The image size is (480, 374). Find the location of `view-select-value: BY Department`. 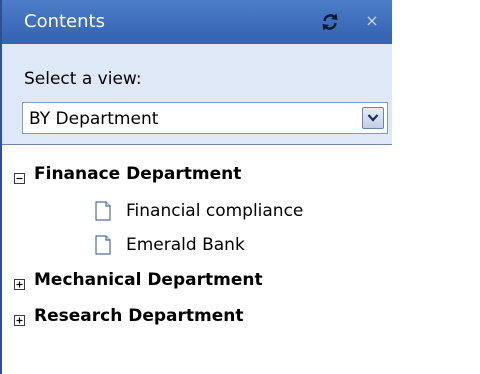

view-select-value: BY Department is located at coordinates (94, 119).